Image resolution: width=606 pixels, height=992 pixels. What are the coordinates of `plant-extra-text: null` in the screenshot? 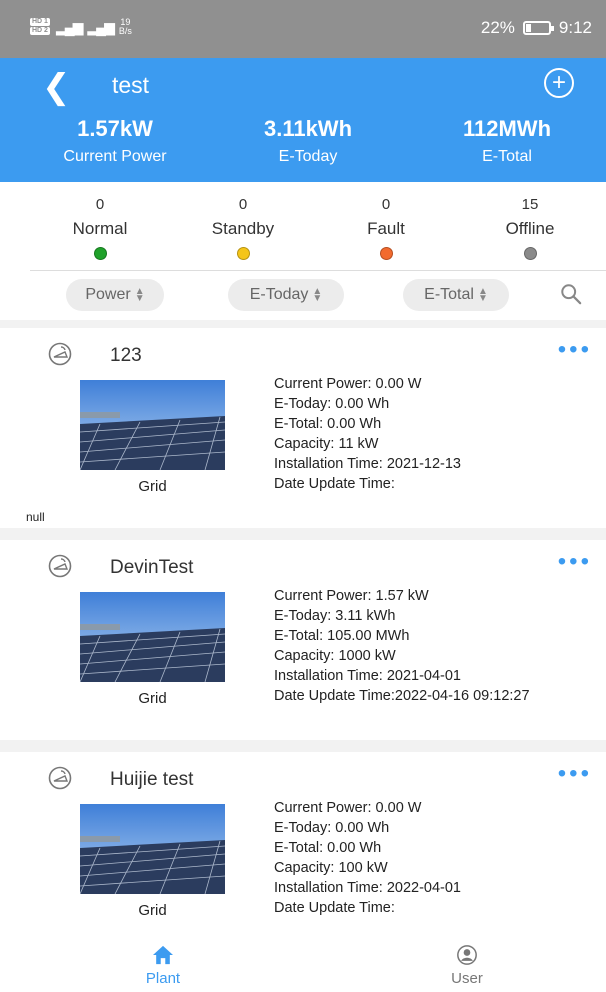 It's located at (35, 517).